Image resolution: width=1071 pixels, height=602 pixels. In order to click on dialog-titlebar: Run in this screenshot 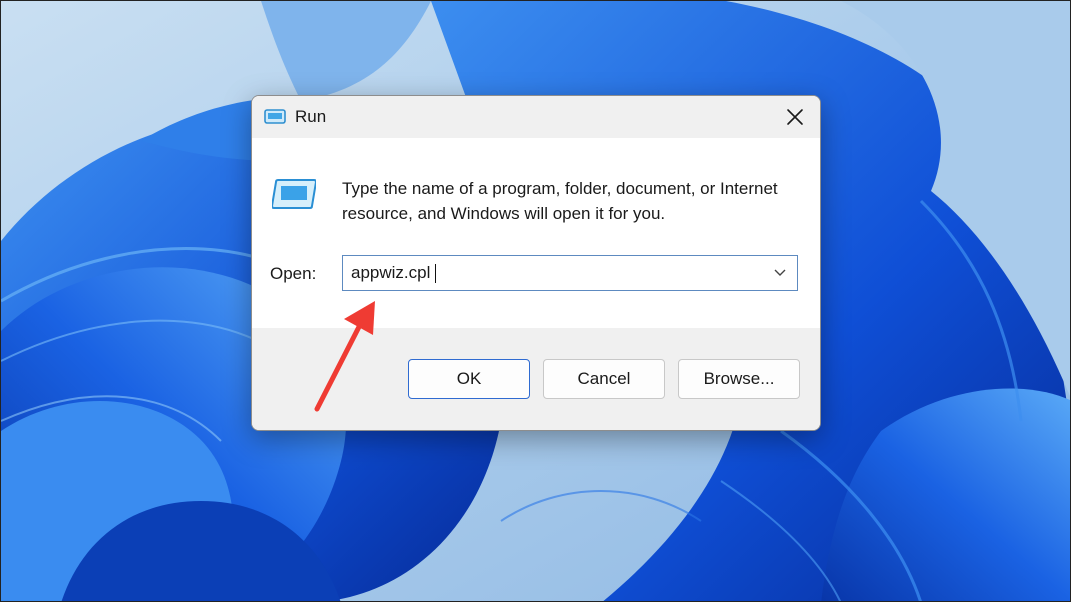, I will do `click(536, 117)`.